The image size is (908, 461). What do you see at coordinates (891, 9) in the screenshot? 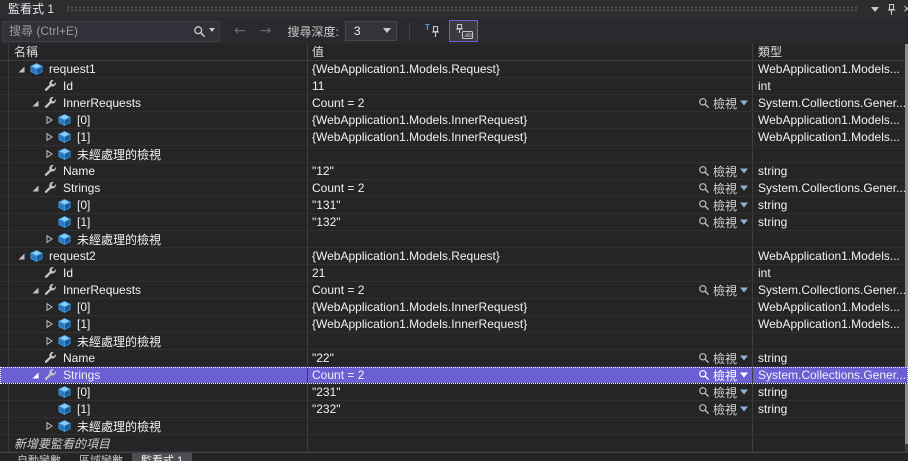
I see `pin-button` at bounding box center [891, 9].